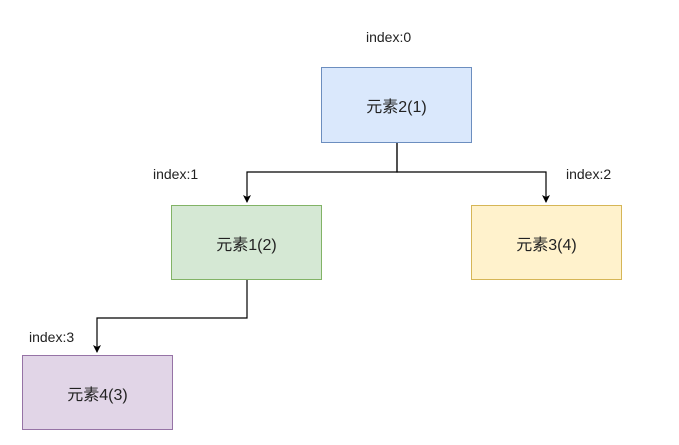  What do you see at coordinates (97, 395) in the screenshot?
I see `node-label-grandchild: 元素4(3)` at bounding box center [97, 395].